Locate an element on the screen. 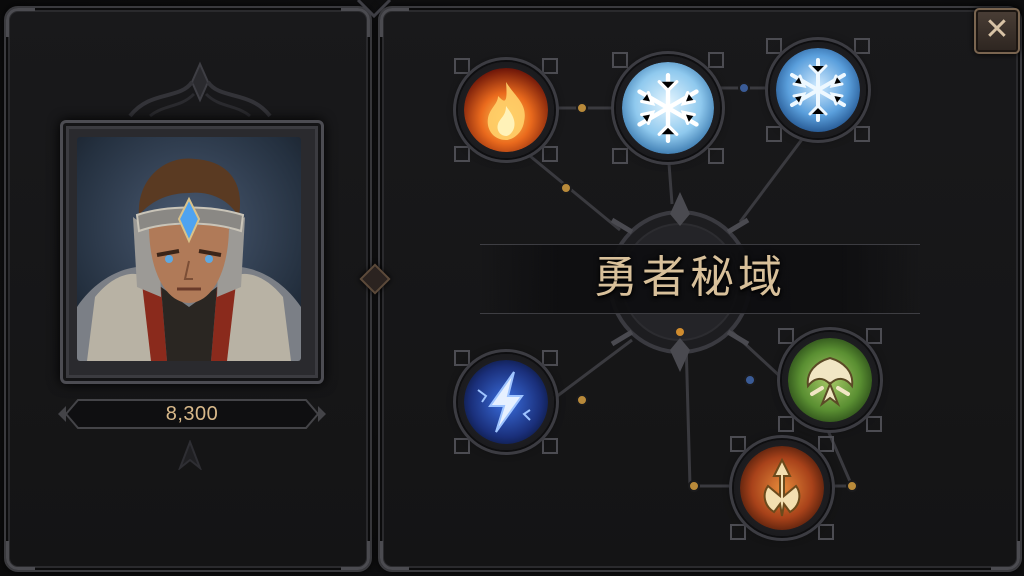 The image size is (1024, 576). close-button: ✕ is located at coordinates (997, 31).